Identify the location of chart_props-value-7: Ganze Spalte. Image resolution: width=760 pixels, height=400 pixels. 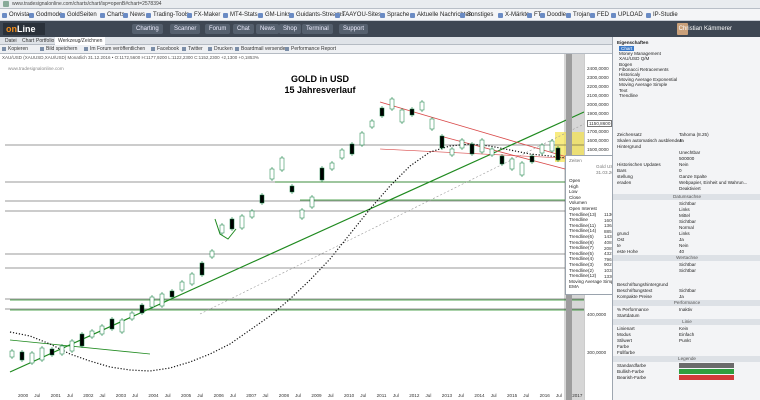
(693, 176).